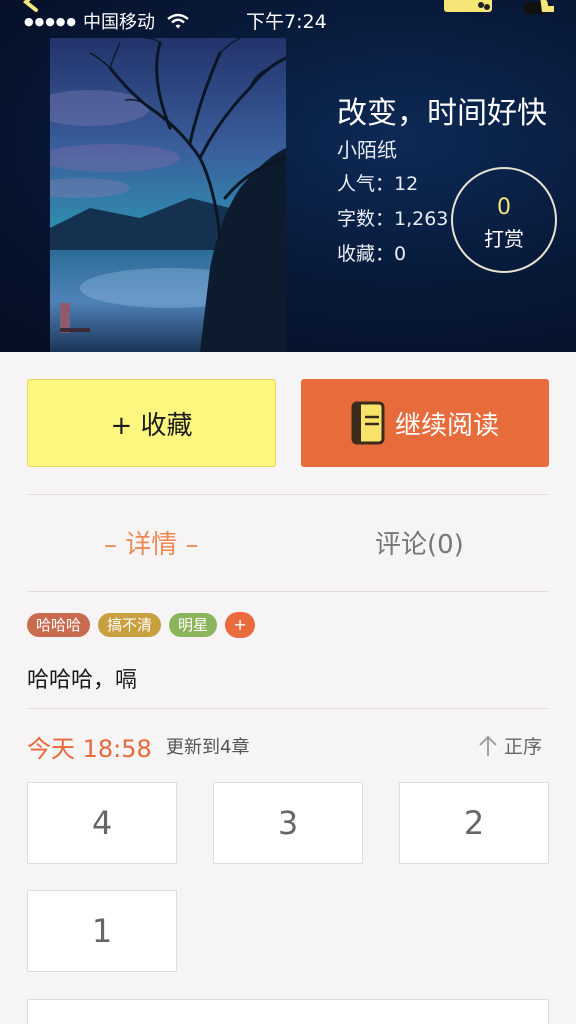 The image size is (576, 1024). I want to click on arrow-up-icon, so click(488, 745).